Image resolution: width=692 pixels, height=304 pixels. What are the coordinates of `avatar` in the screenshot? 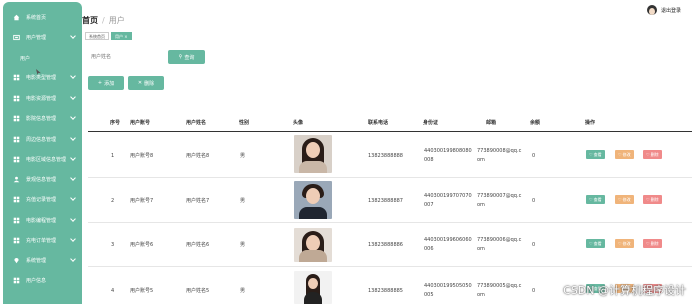 It's located at (651, 10).